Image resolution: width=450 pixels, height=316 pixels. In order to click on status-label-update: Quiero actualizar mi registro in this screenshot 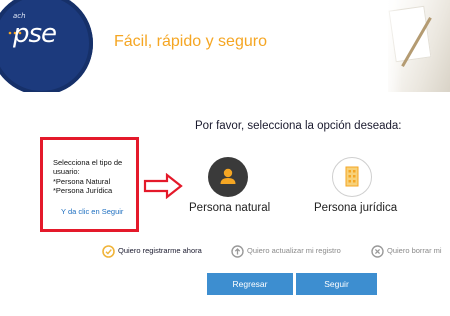, I will do `click(294, 250)`.